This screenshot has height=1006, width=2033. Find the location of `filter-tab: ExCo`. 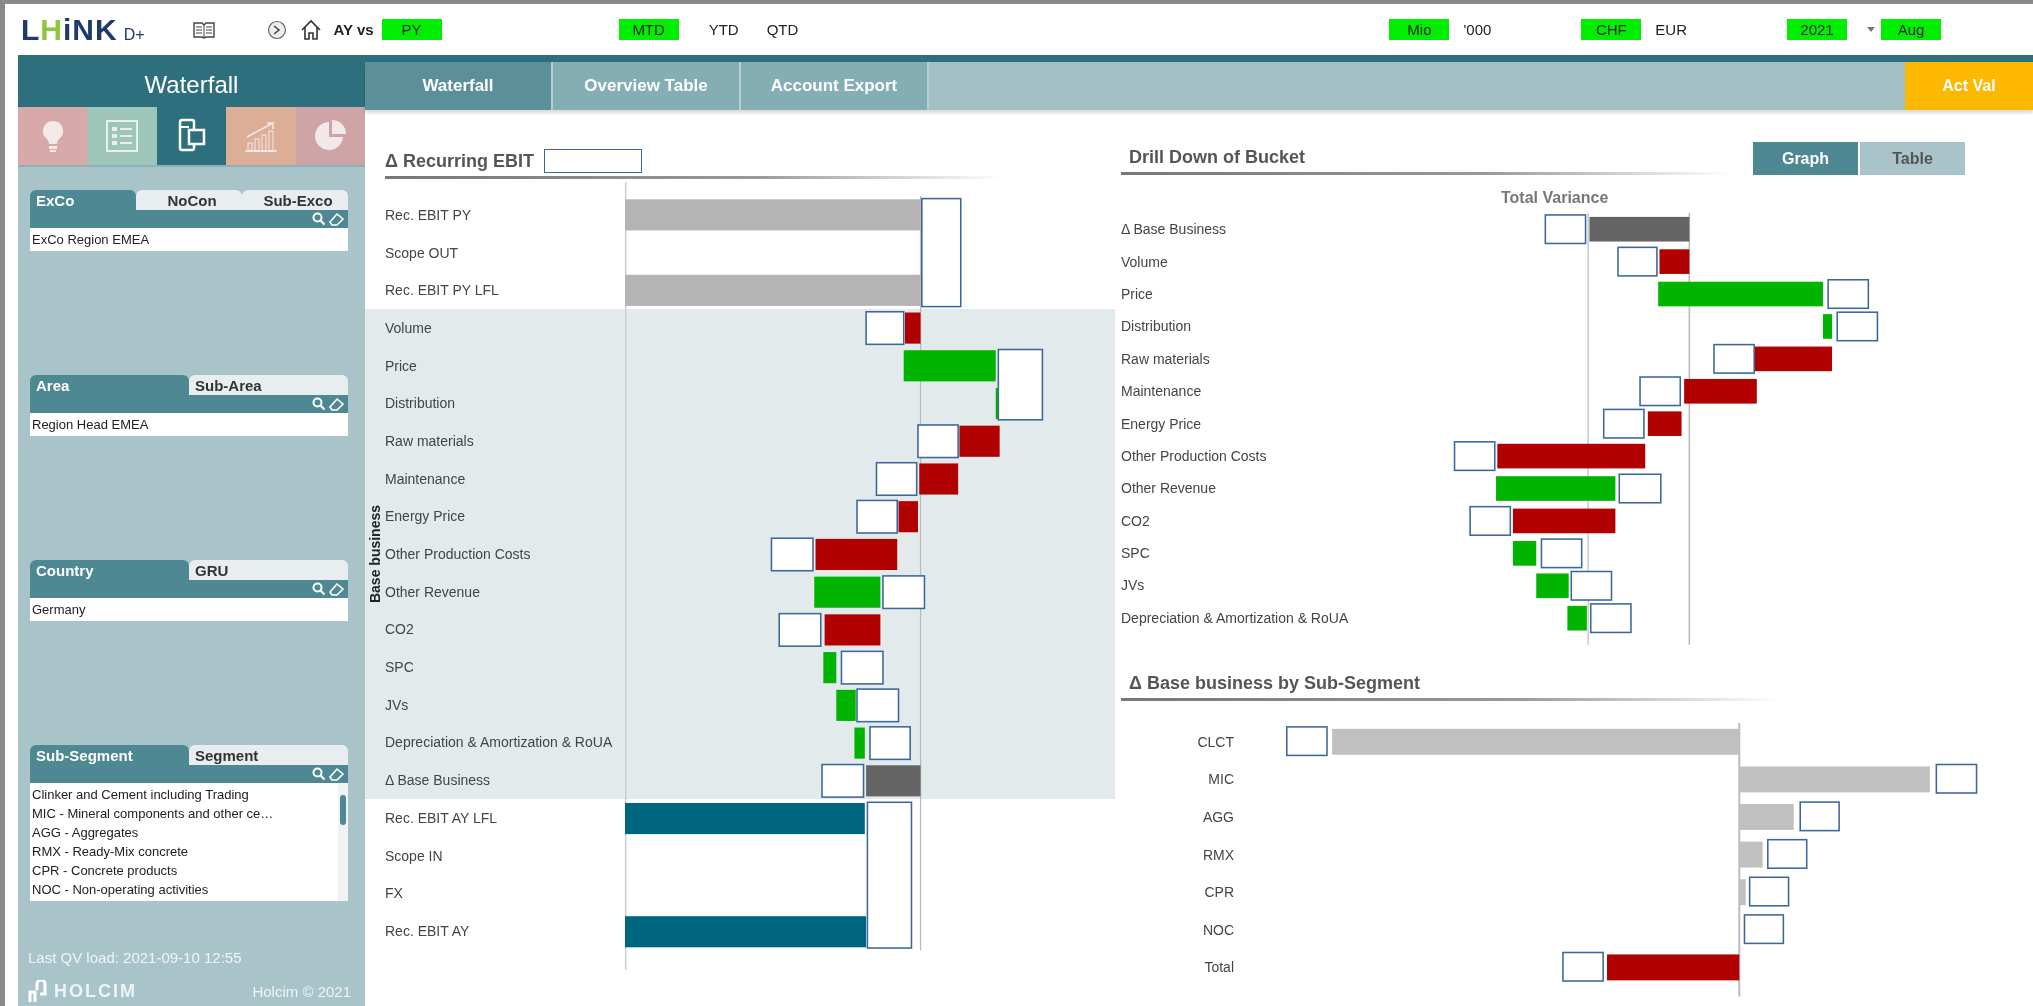

filter-tab: ExCo is located at coordinates (83, 200).